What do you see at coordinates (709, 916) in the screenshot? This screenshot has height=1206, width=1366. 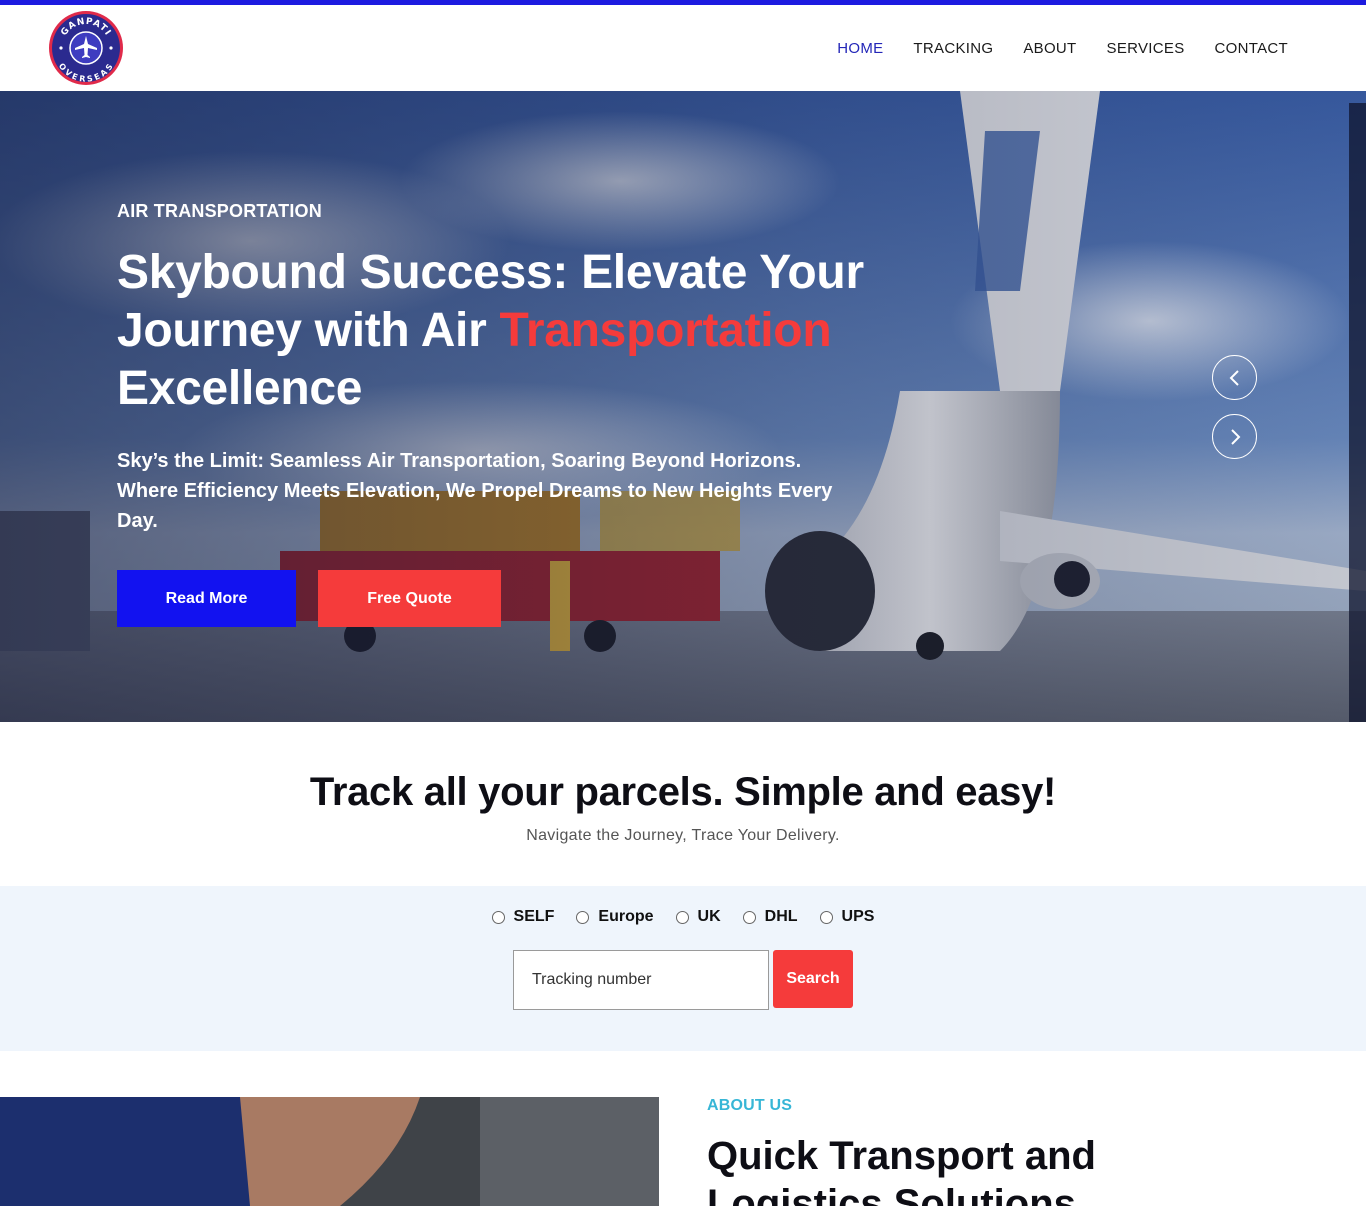 I see `carrier-label: UK` at bounding box center [709, 916].